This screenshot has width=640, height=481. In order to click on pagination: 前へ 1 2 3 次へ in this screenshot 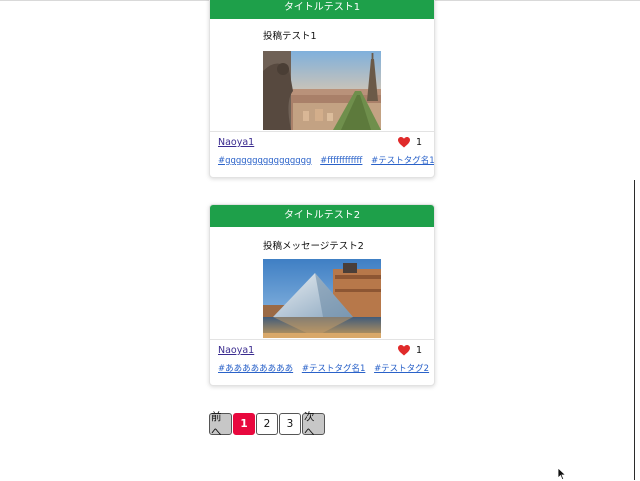, I will do `click(267, 424)`.